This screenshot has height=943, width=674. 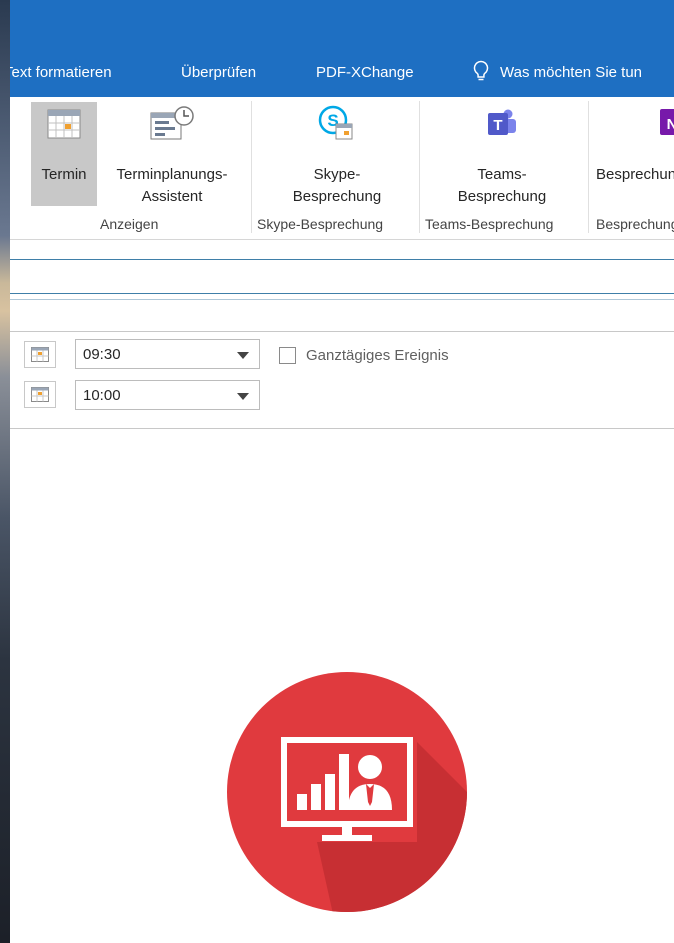 I want to click on teams-label-line2: Besprechung, so click(x=502, y=196).